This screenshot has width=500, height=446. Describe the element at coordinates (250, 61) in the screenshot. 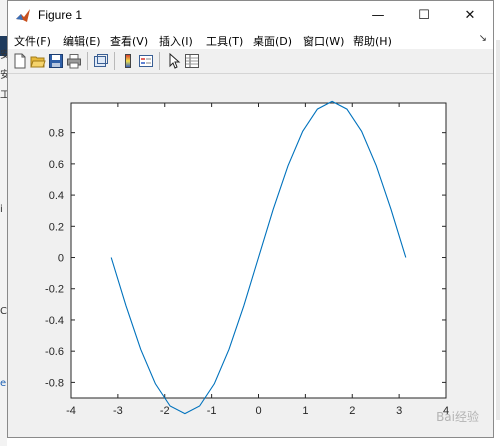

I see `figure-toolbar` at that location.